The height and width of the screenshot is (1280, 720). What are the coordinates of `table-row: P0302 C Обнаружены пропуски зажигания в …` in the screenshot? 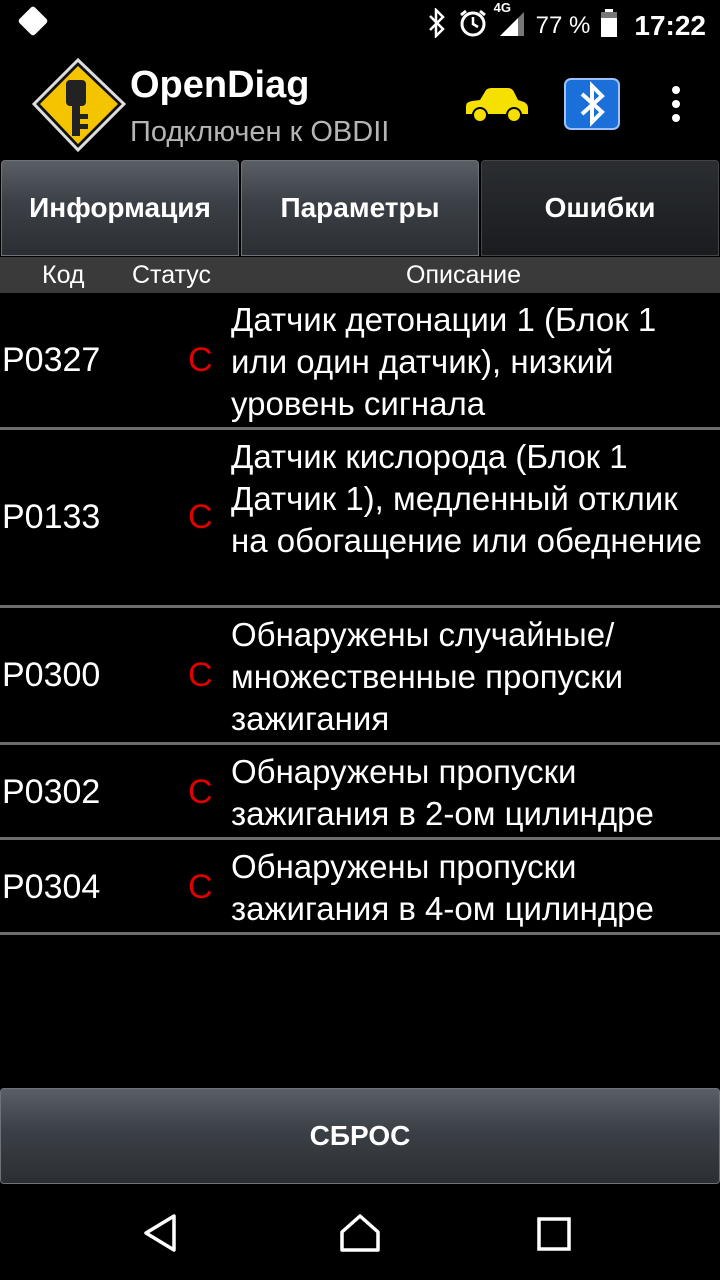 It's located at (360, 792).